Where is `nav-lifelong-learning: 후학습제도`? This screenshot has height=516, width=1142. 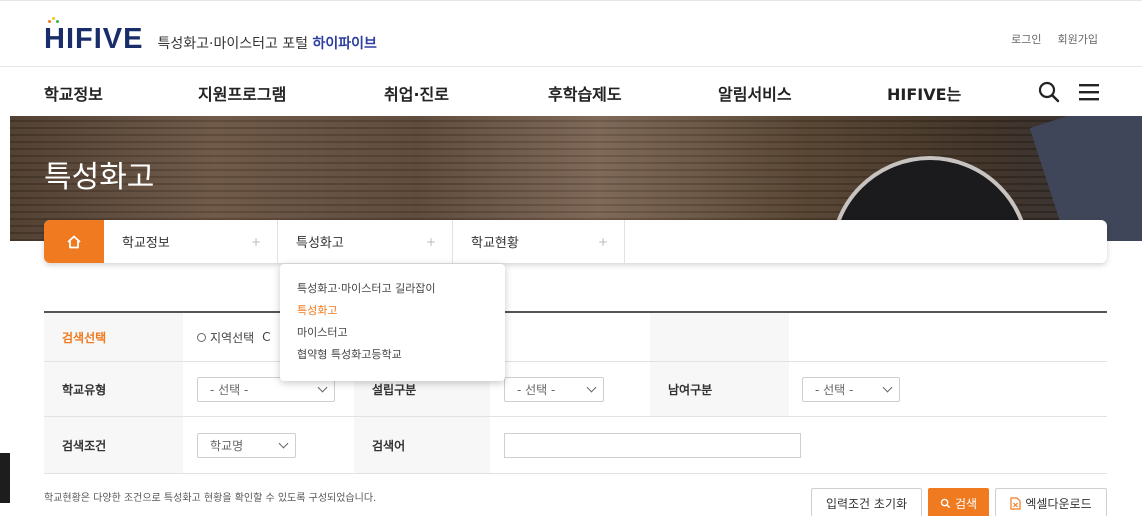 nav-lifelong-learning: 후학습제도 is located at coordinates (585, 93).